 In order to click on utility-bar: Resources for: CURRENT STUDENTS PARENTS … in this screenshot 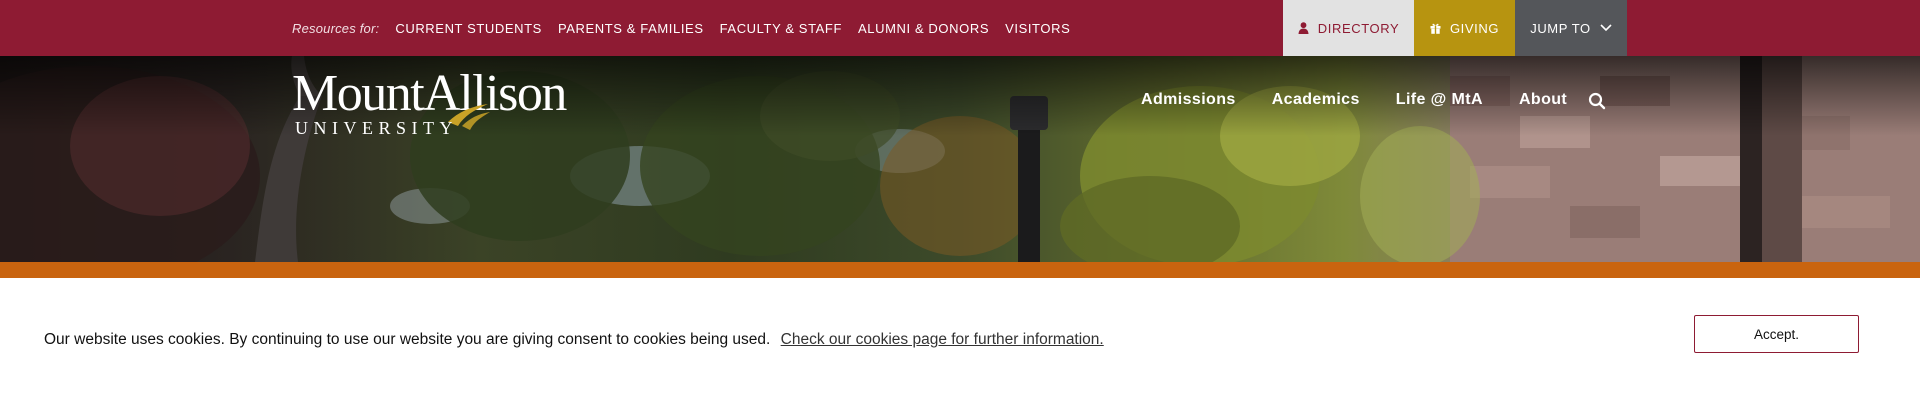, I will do `click(960, 28)`.